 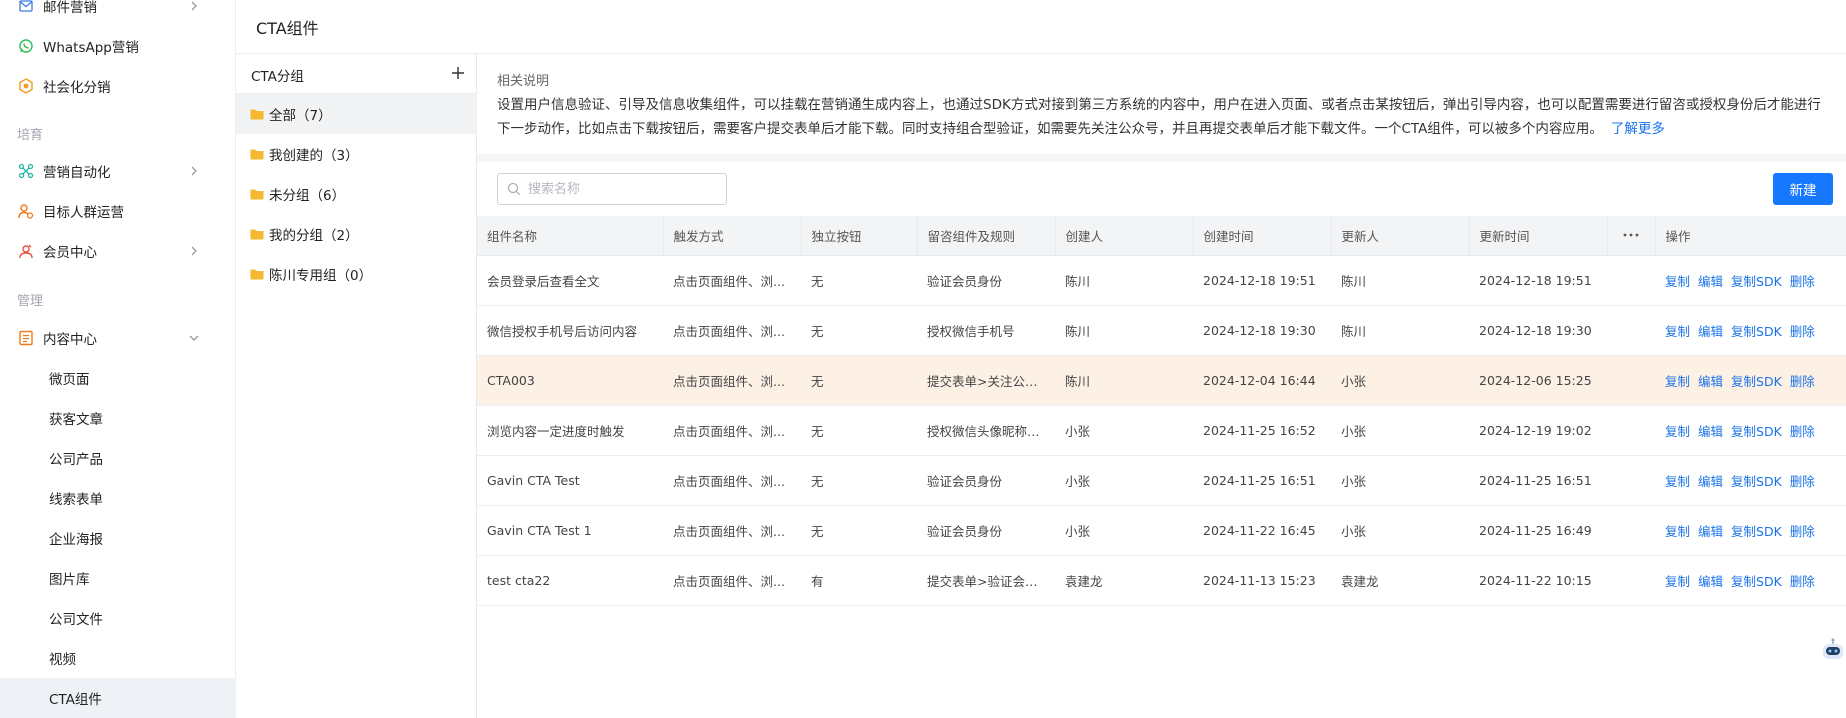 What do you see at coordinates (570, 380) in the screenshot?
I see `cell-name: CTA003` at bounding box center [570, 380].